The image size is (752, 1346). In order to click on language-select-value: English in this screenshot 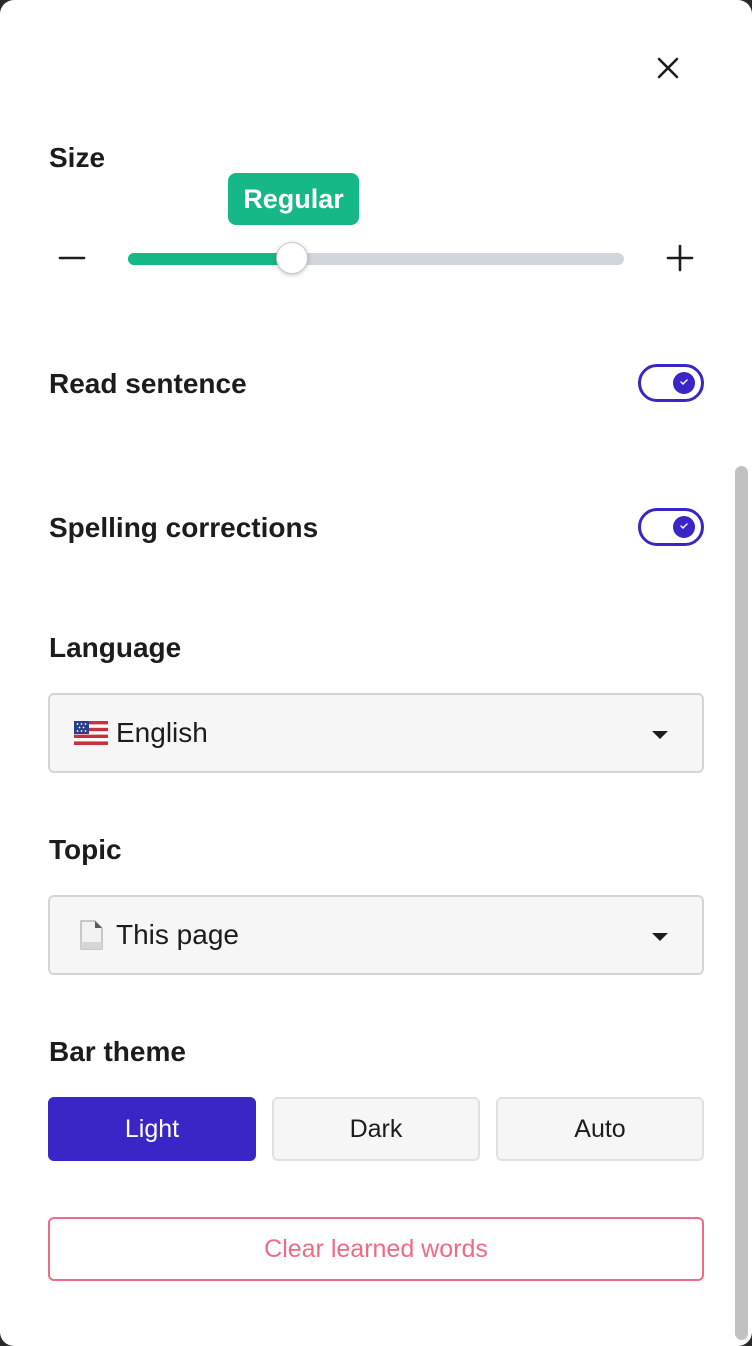, I will do `click(162, 732)`.